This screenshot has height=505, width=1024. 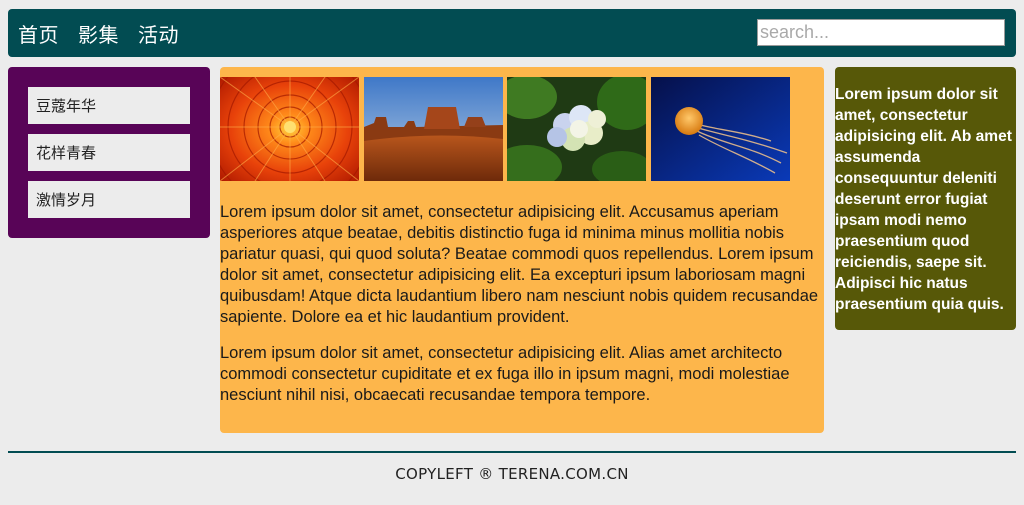 I want to click on sidebar-item-blossoming: 花样青春, so click(x=109, y=152).